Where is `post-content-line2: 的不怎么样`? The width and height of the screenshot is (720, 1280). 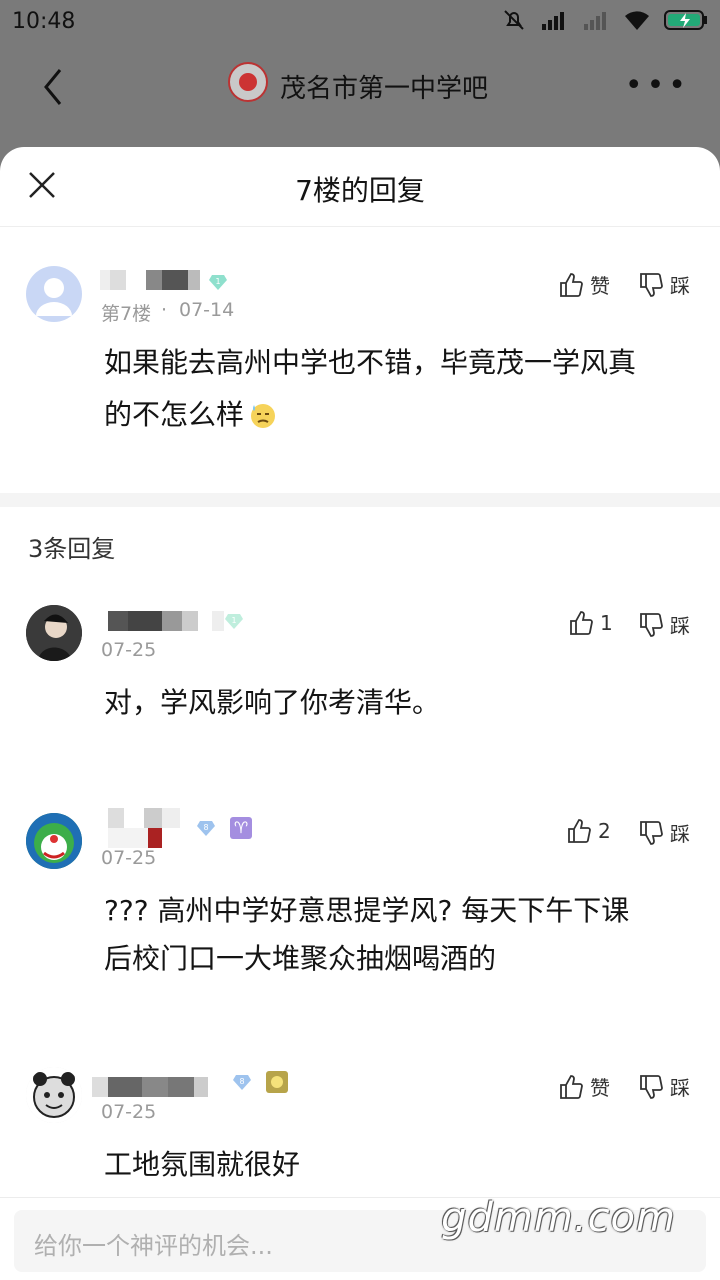
post-content-line2: 的不怎么样 is located at coordinates (174, 414).